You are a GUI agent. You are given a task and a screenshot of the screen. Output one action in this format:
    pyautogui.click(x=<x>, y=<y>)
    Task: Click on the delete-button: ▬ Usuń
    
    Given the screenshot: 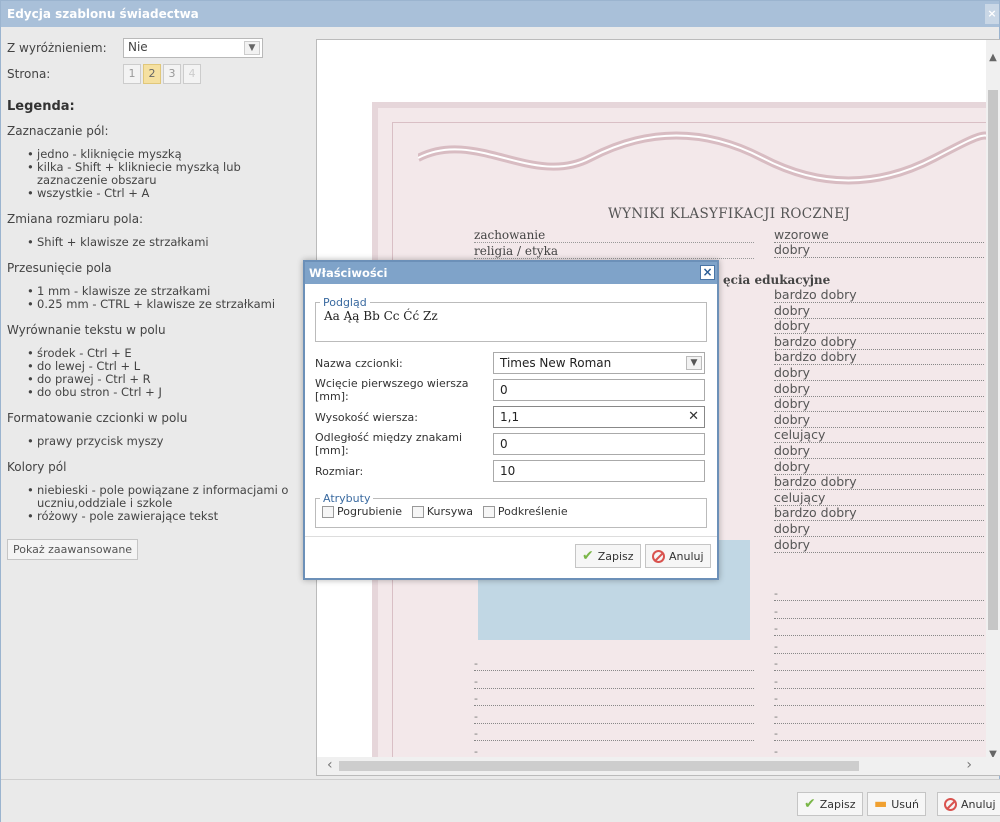 What is the action you would take?
    pyautogui.click(x=896, y=804)
    